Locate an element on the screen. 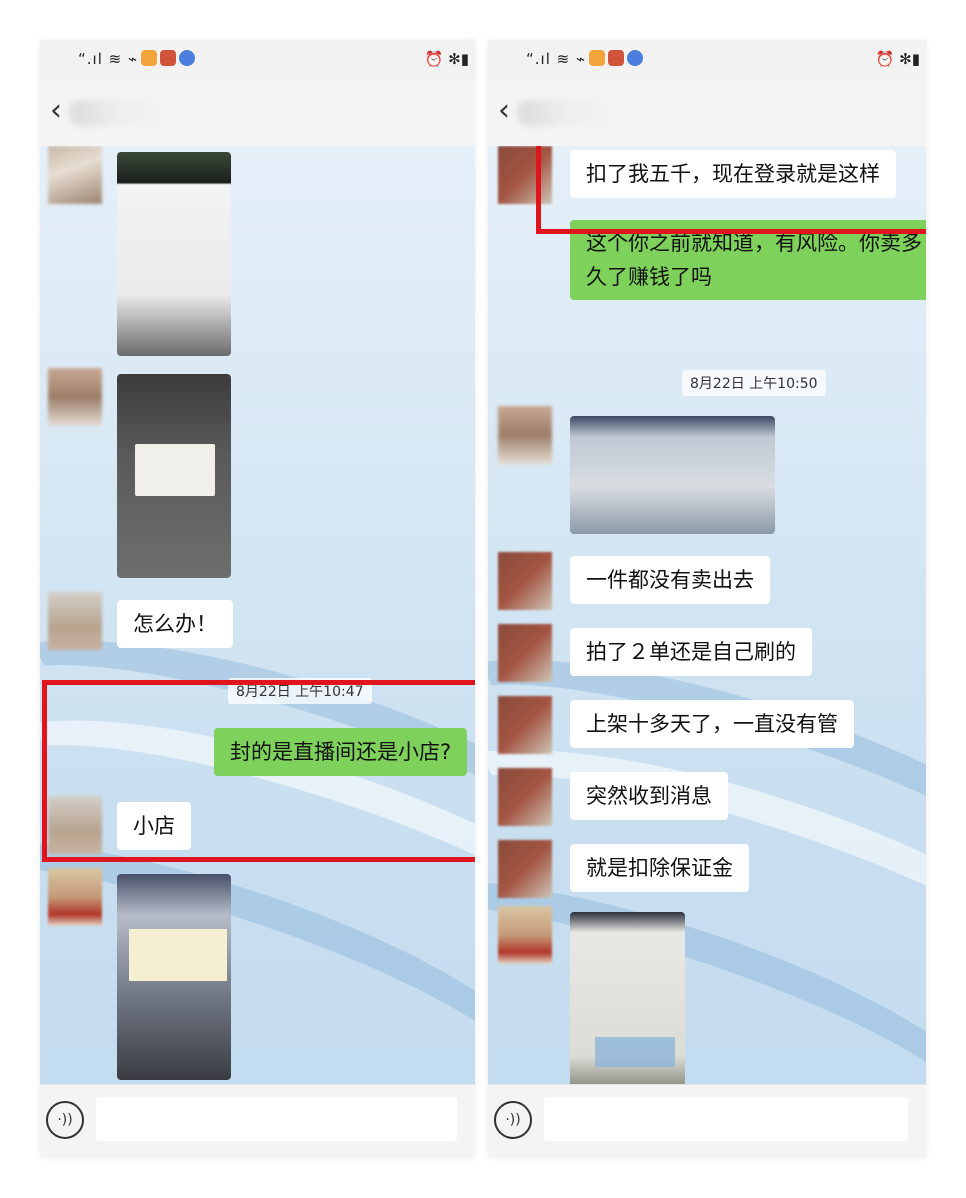 Image resolution: width=966 pixels, height=1198 pixels. message-bubble-incoming: 拍了２单还是自己刷的 is located at coordinates (691, 652).